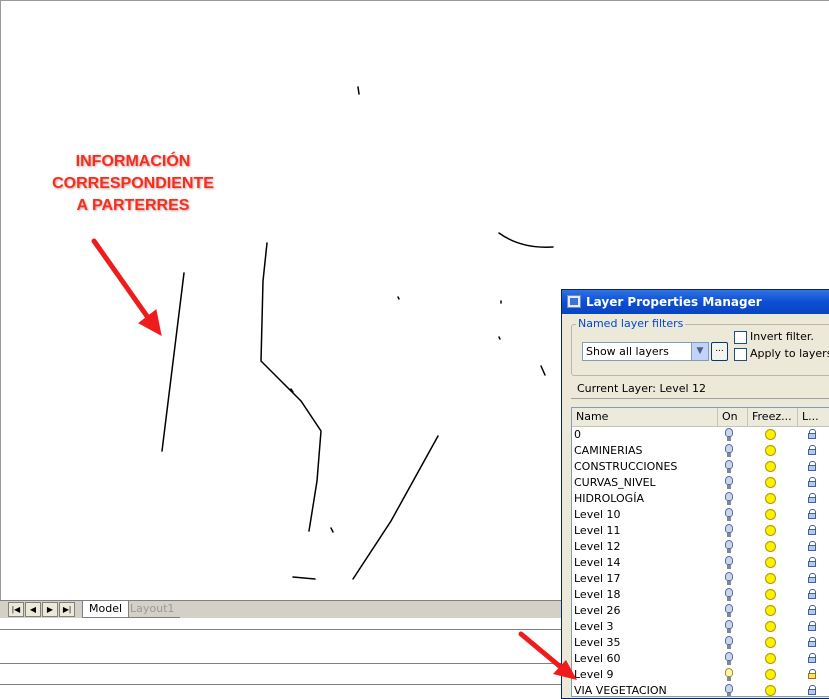 This screenshot has width=829, height=699. What do you see at coordinates (106, 609) in the screenshot?
I see `tab-model: Model` at bounding box center [106, 609].